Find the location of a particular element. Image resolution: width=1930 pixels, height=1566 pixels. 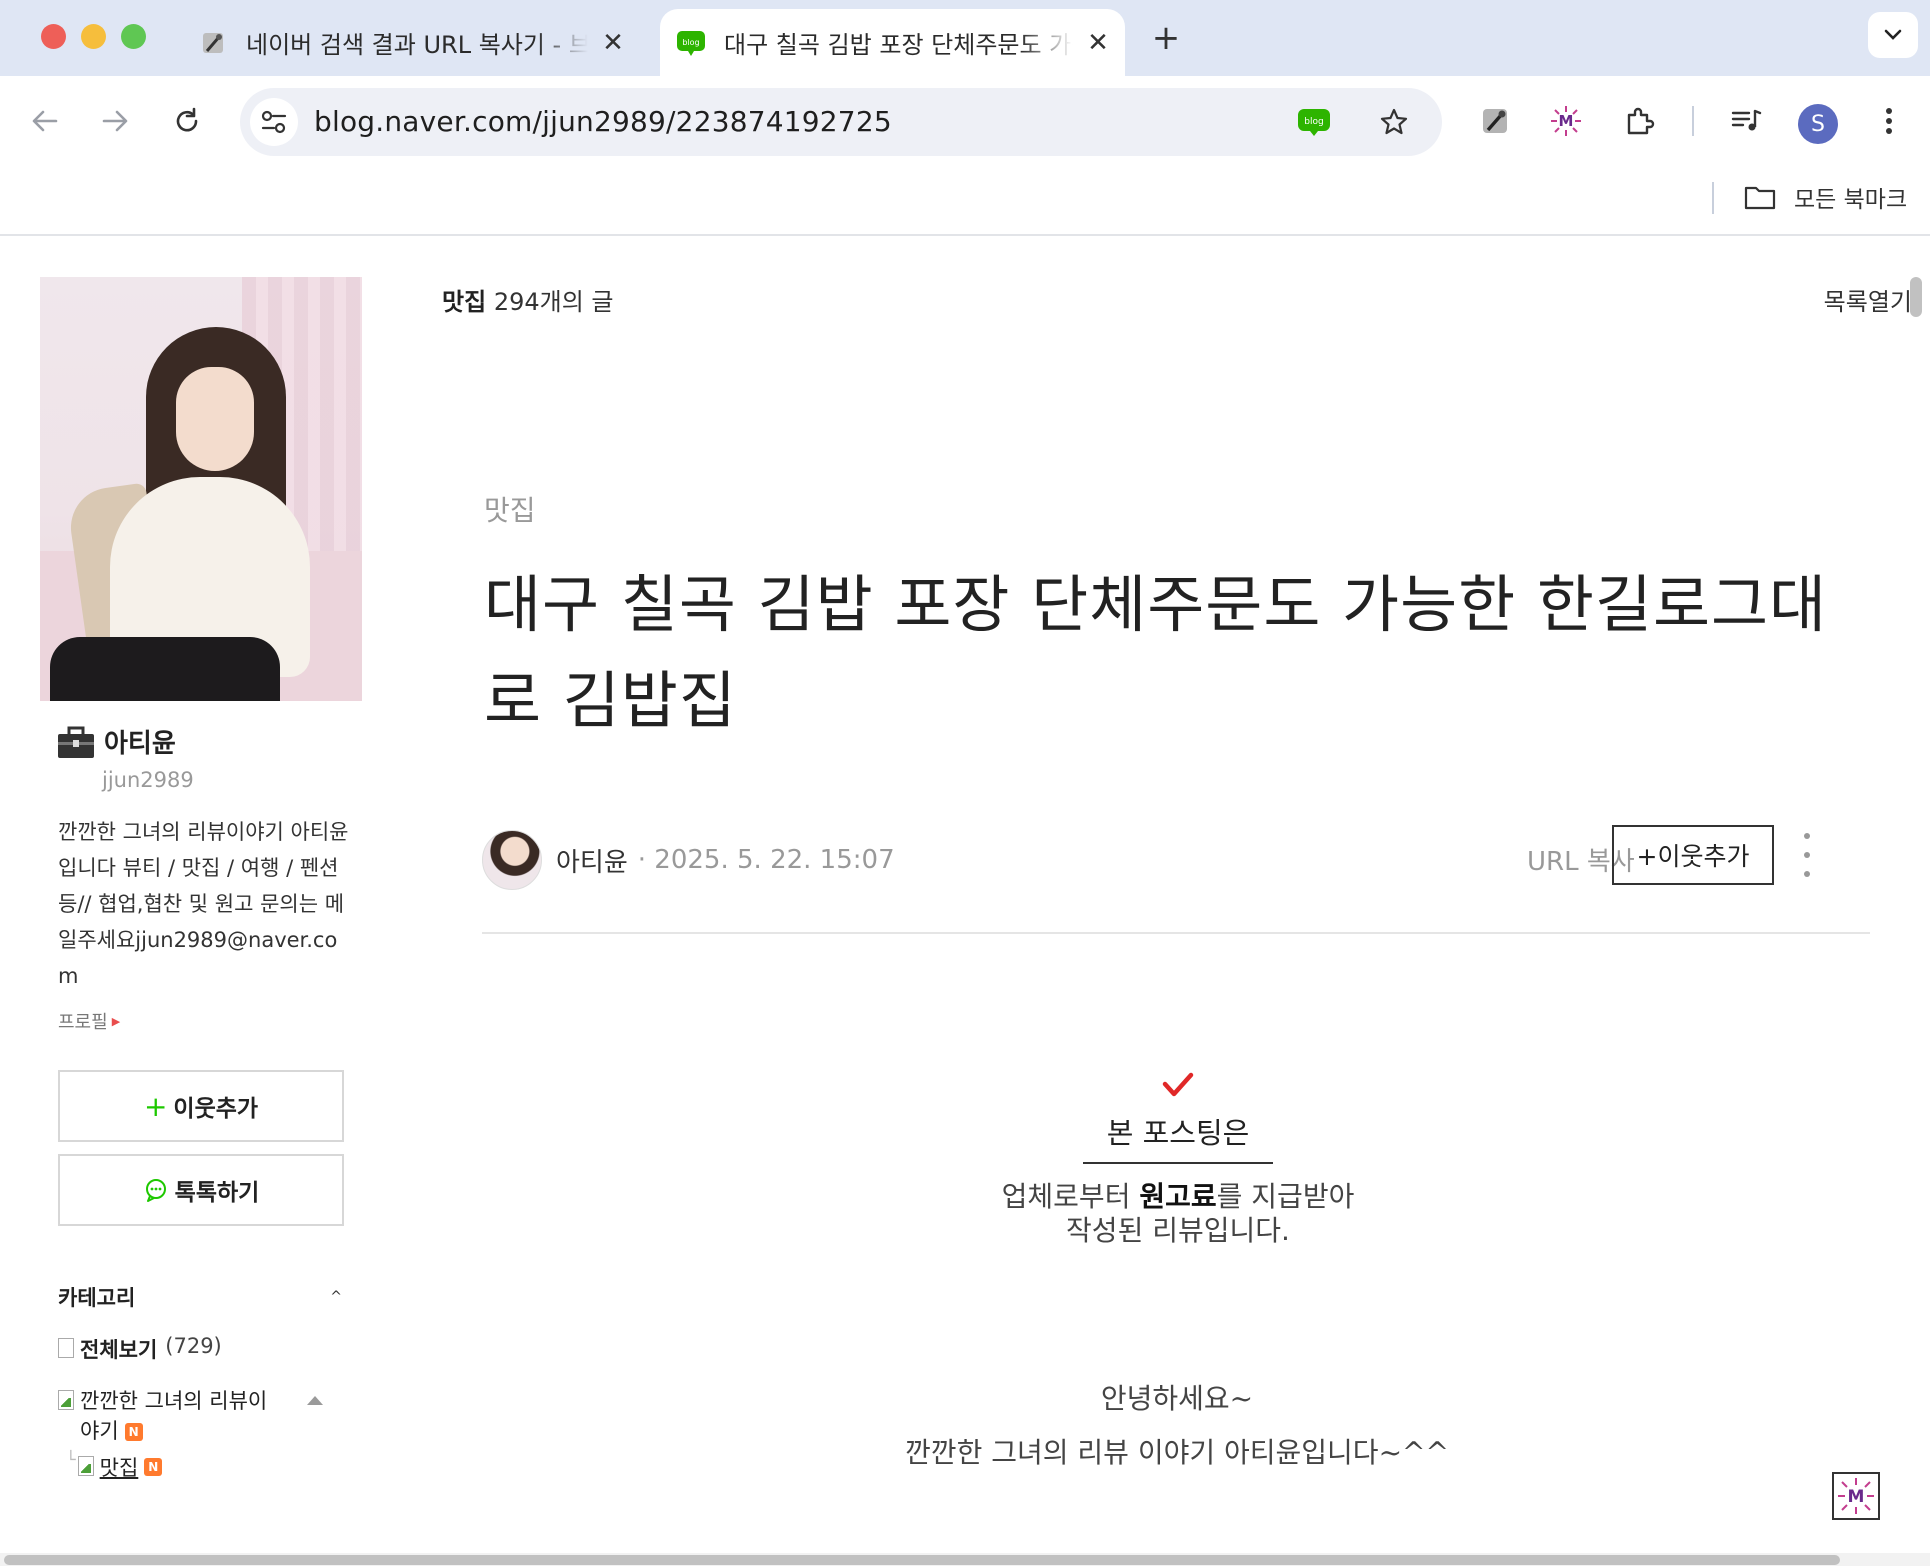

open-list-button: 목록열기 is located at coordinates (1868, 299).